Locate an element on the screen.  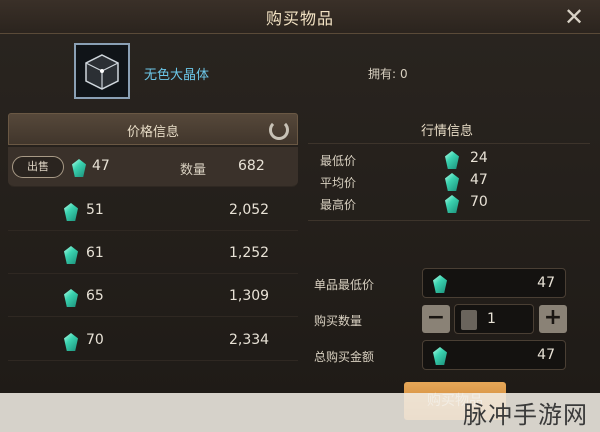
price-row-sell: 出售 47 数量 682 is located at coordinates (153, 167).